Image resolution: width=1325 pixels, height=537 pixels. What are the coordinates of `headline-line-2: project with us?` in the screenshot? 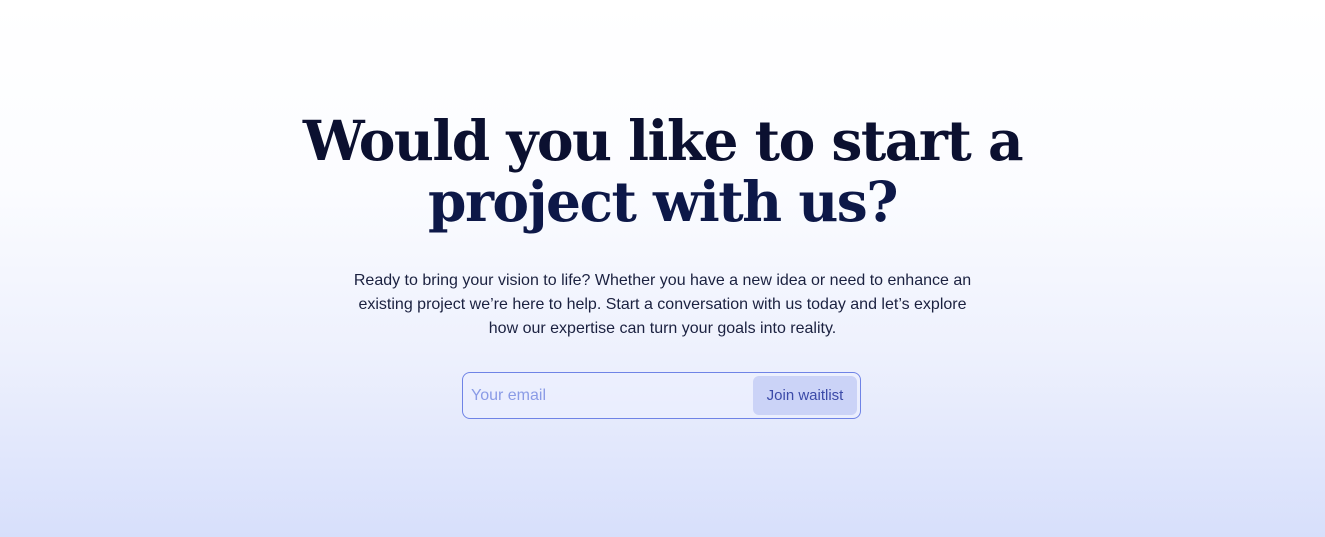 It's located at (663, 201).